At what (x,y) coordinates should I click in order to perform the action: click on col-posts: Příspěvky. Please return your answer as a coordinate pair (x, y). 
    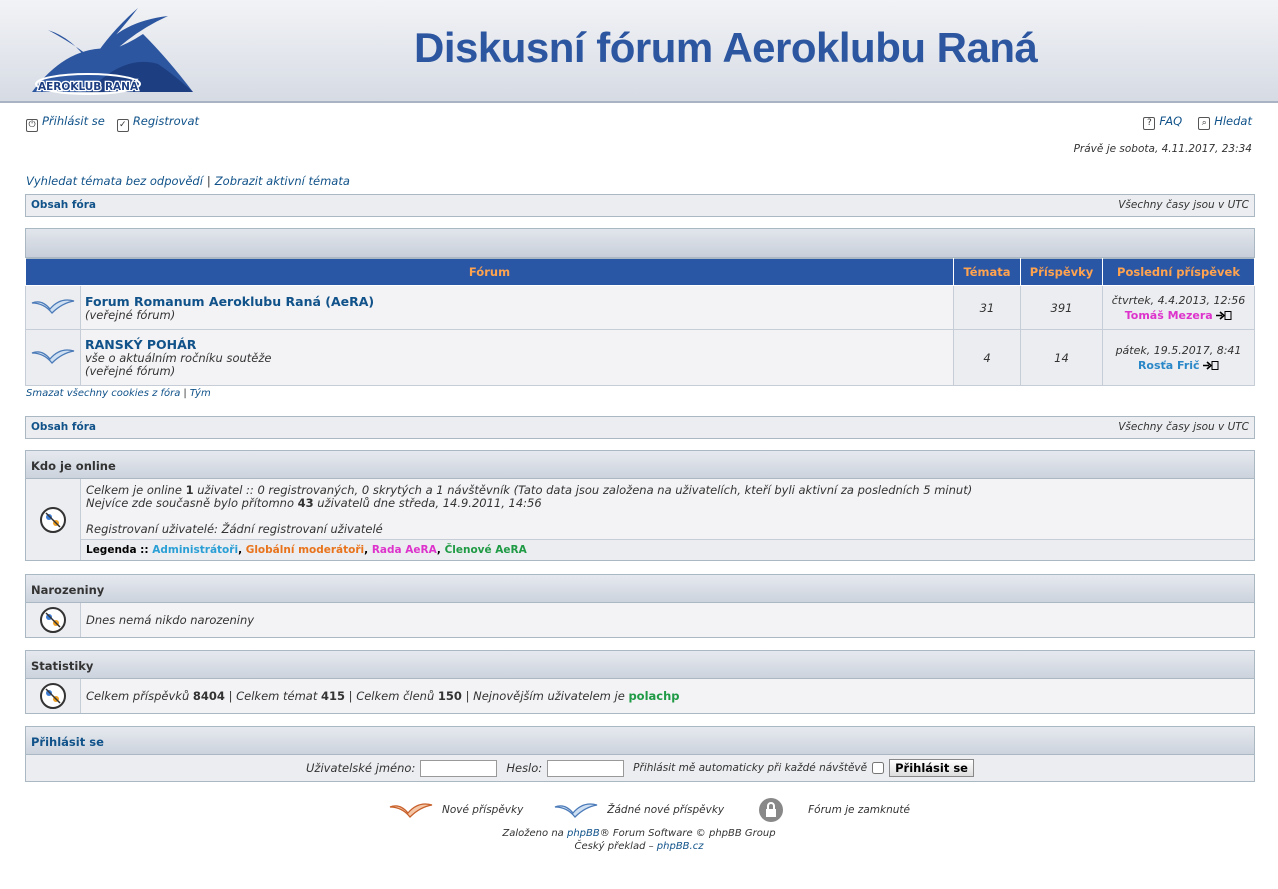
    Looking at the image, I should click on (1061, 272).